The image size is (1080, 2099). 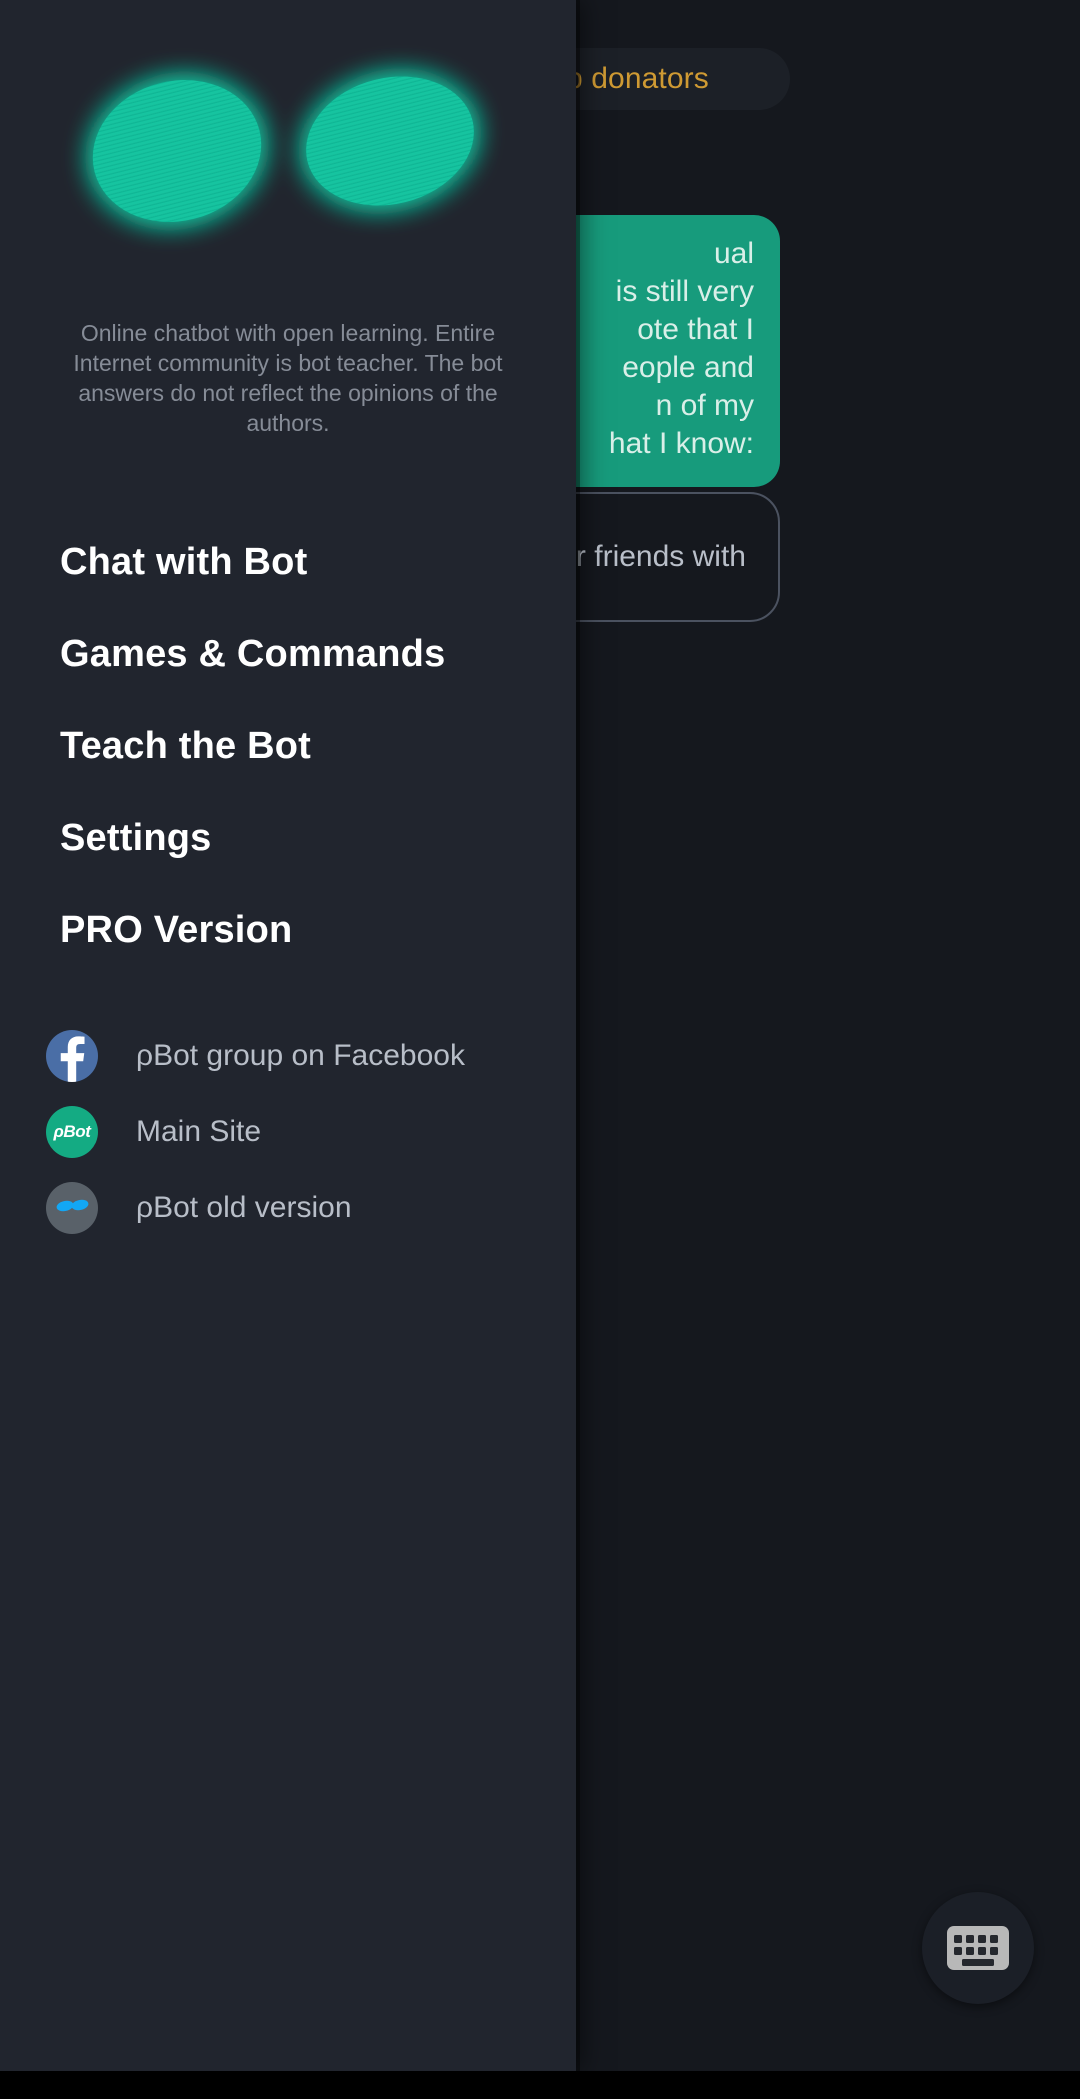 I want to click on pbot-logo-icon: ρBot, so click(x=72, y=1132).